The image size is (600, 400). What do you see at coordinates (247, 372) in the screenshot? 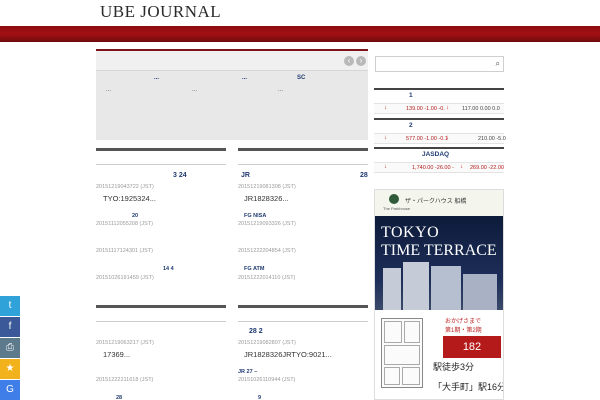
I see `article-title: JR 27 –` at bounding box center [247, 372].